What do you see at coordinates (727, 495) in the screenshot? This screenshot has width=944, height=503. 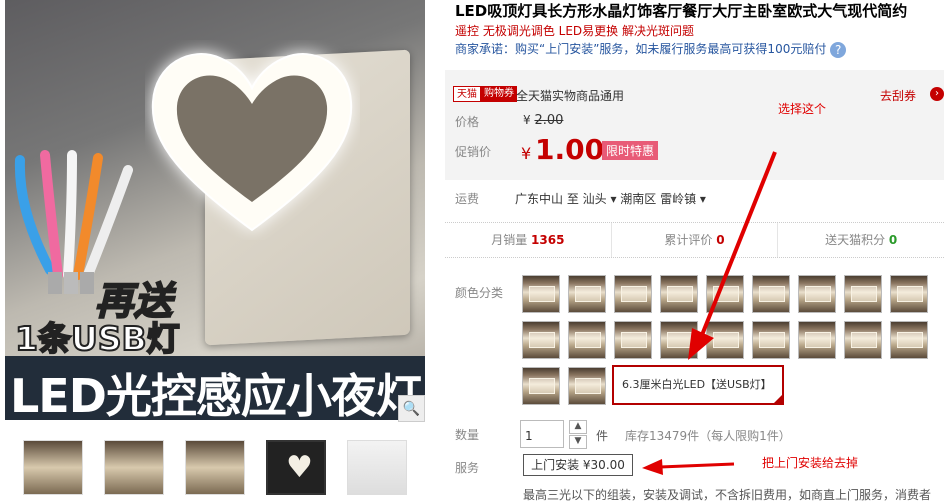 I see `service-description: 最高三光以下的组装，安装及调试，不含拆旧费用，如商直上门服务，消费者` at bounding box center [727, 495].